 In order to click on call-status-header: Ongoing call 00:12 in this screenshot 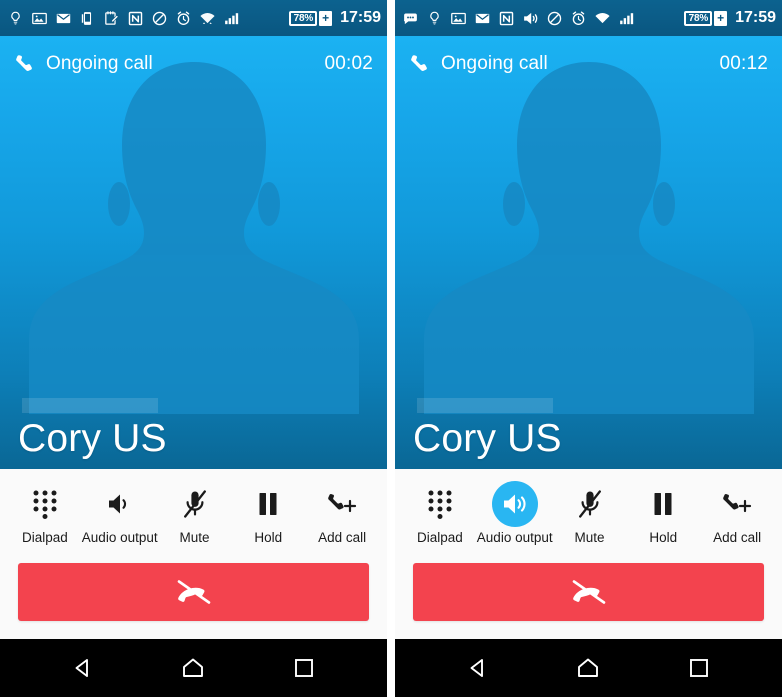, I will do `click(588, 58)`.